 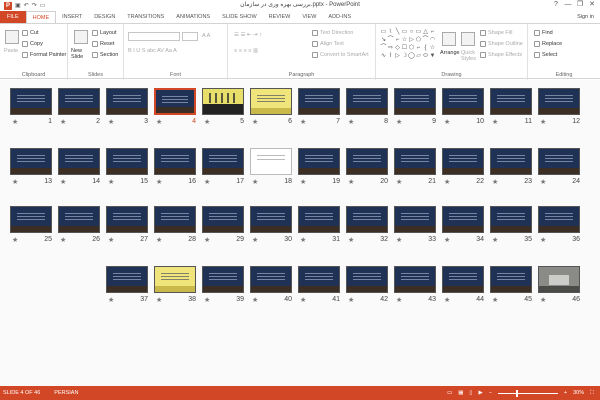 I want to click on select-button: Select, so click(x=545, y=55).